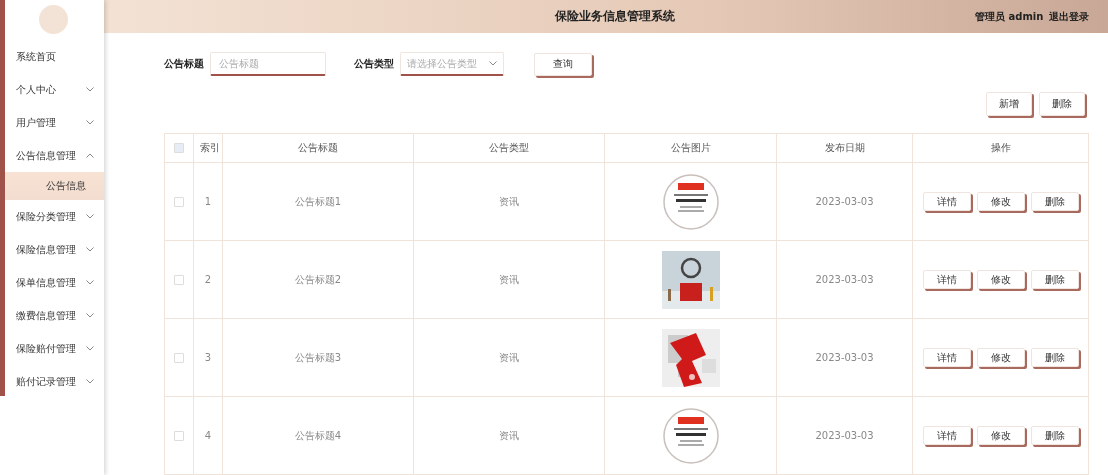  What do you see at coordinates (1009, 104) in the screenshot?
I see `add-button: 新增` at bounding box center [1009, 104].